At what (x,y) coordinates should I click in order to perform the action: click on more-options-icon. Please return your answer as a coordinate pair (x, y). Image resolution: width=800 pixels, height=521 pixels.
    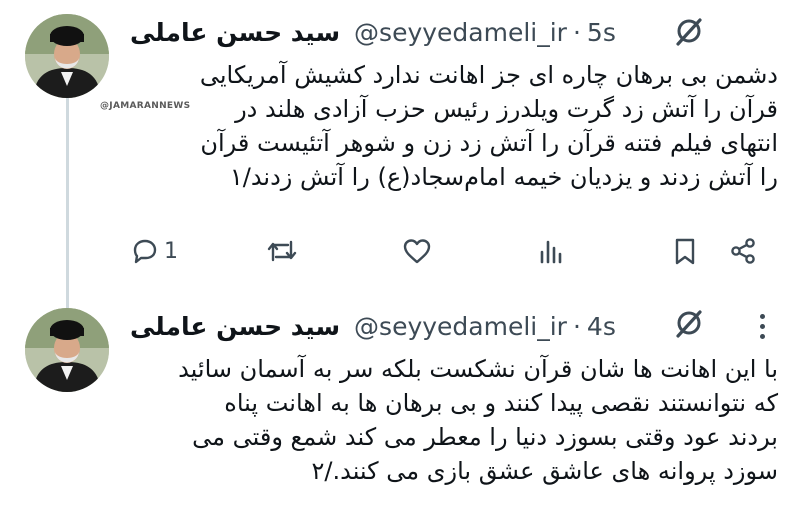
    Looking at the image, I should click on (762, 326).